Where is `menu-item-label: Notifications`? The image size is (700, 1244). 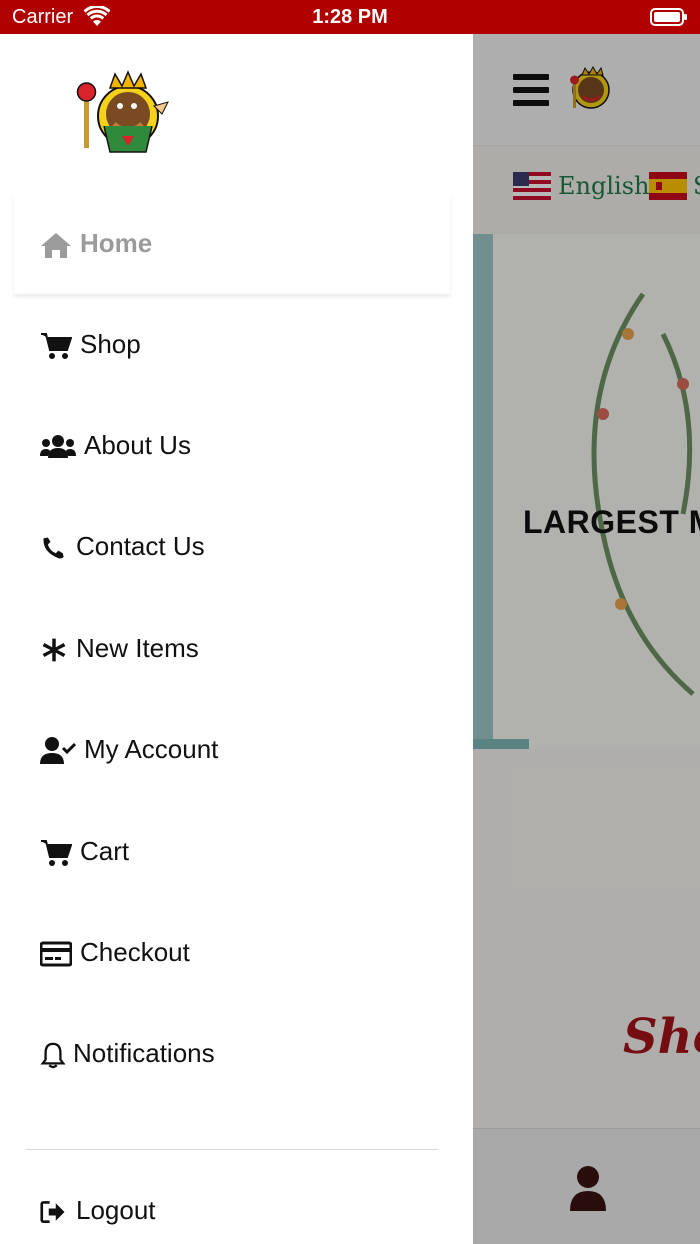
menu-item-label: Notifications is located at coordinates (144, 1053).